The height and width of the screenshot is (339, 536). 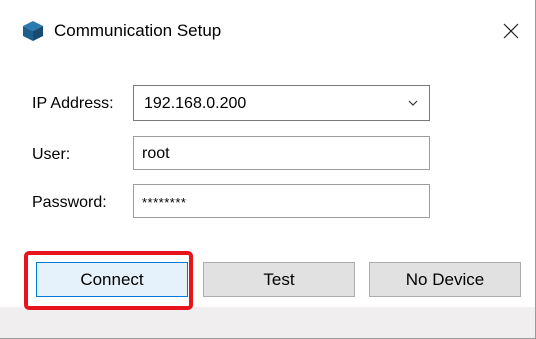 What do you see at coordinates (69, 202) in the screenshot?
I see `password-label: Password:` at bounding box center [69, 202].